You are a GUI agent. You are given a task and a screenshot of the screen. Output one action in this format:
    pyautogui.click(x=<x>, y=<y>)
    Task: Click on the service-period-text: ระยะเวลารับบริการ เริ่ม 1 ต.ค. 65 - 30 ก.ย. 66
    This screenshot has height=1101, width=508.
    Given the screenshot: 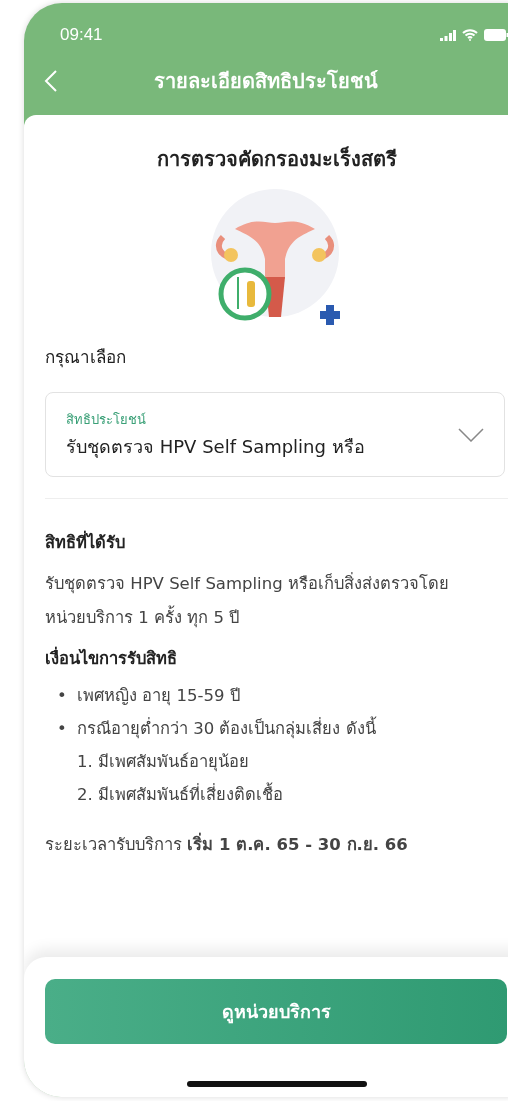 What is the action you would take?
    pyautogui.click(x=276, y=844)
    